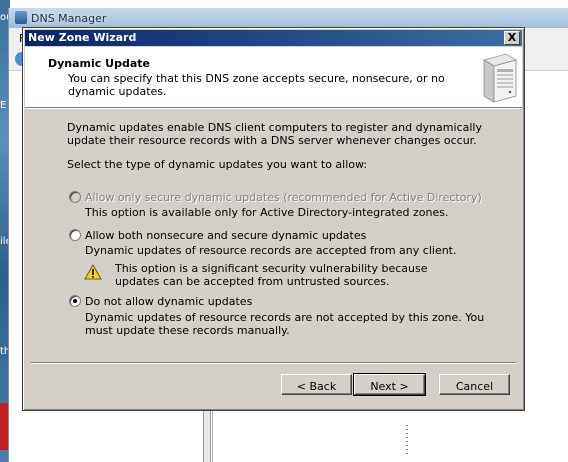  Describe the element at coordinates (99, 63) in the screenshot. I see `page-title: Dynamic Update` at that location.